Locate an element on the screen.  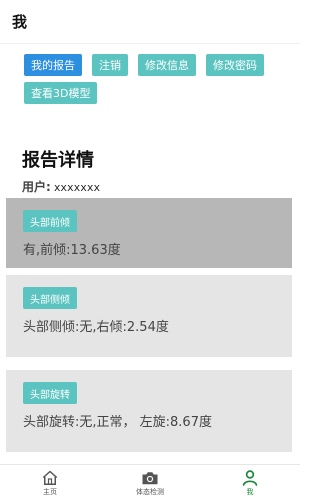
bottom-nav: 主页 体态检测 我 is located at coordinates (150, 482).